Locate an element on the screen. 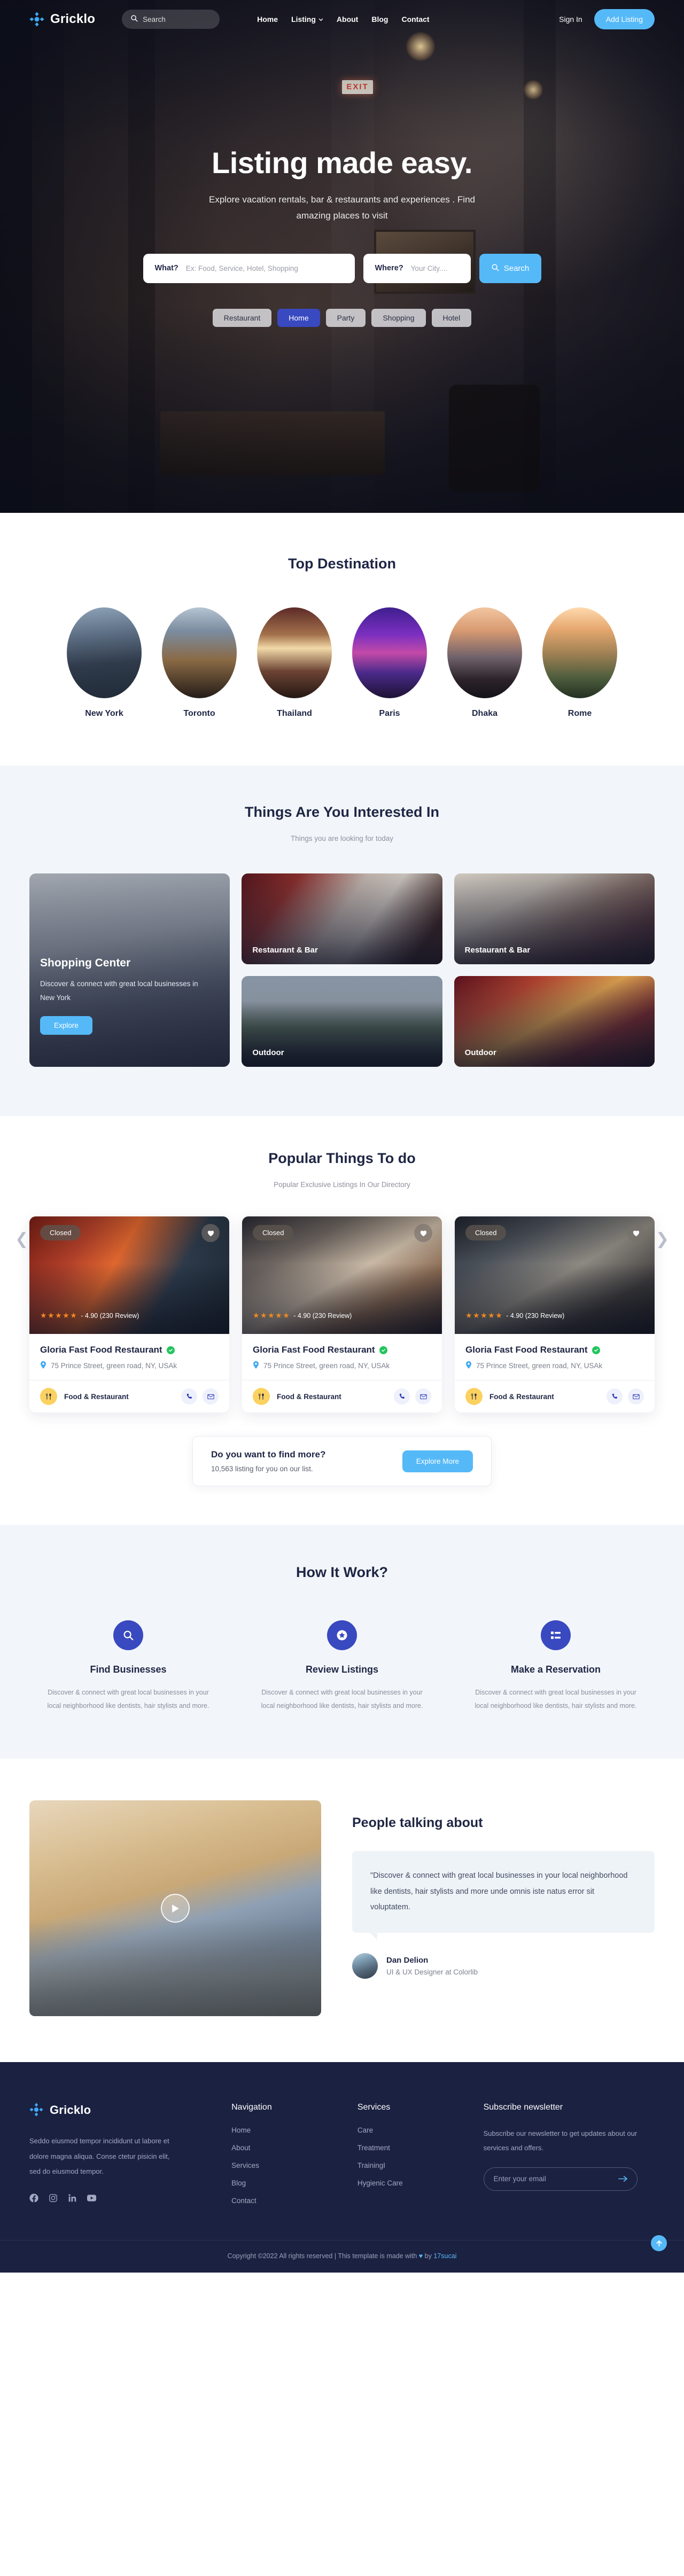 The image size is (684, 2576). destination-label: Toronto is located at coordinates (199, 713).